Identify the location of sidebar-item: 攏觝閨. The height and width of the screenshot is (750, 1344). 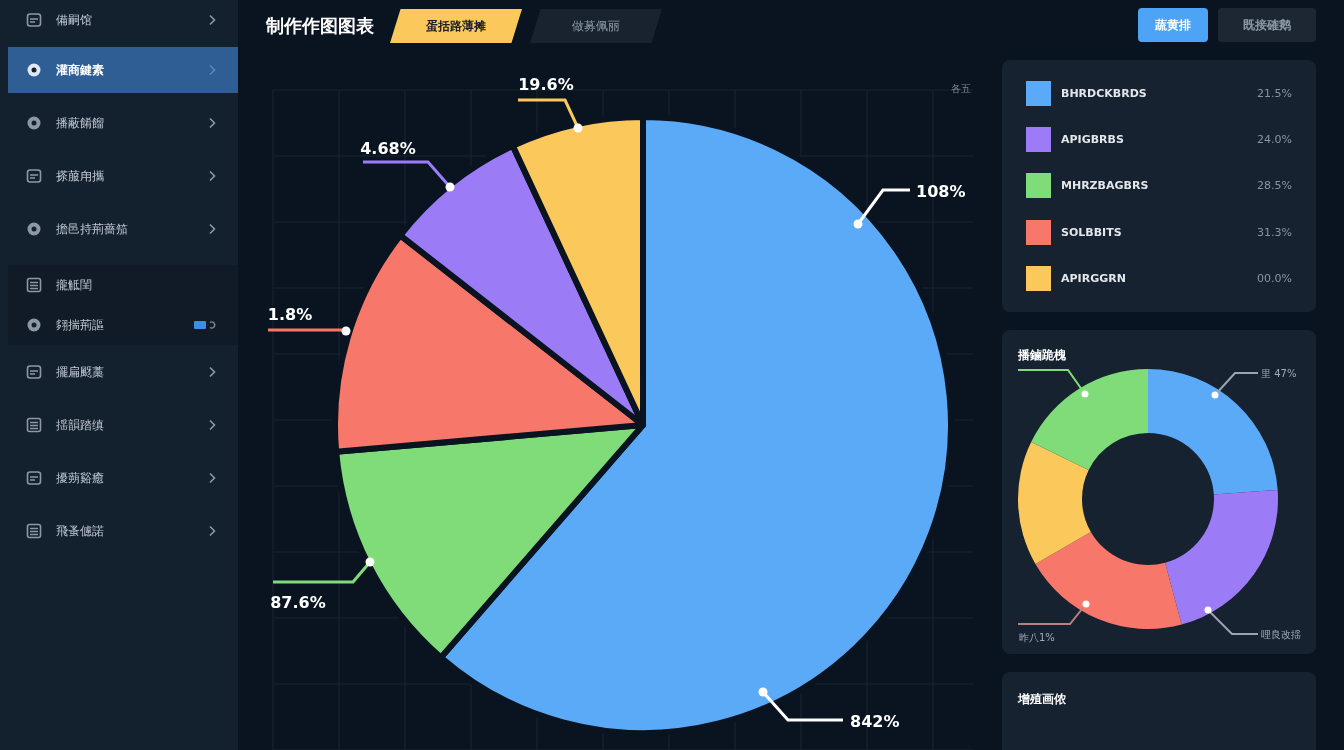
(123, 285).